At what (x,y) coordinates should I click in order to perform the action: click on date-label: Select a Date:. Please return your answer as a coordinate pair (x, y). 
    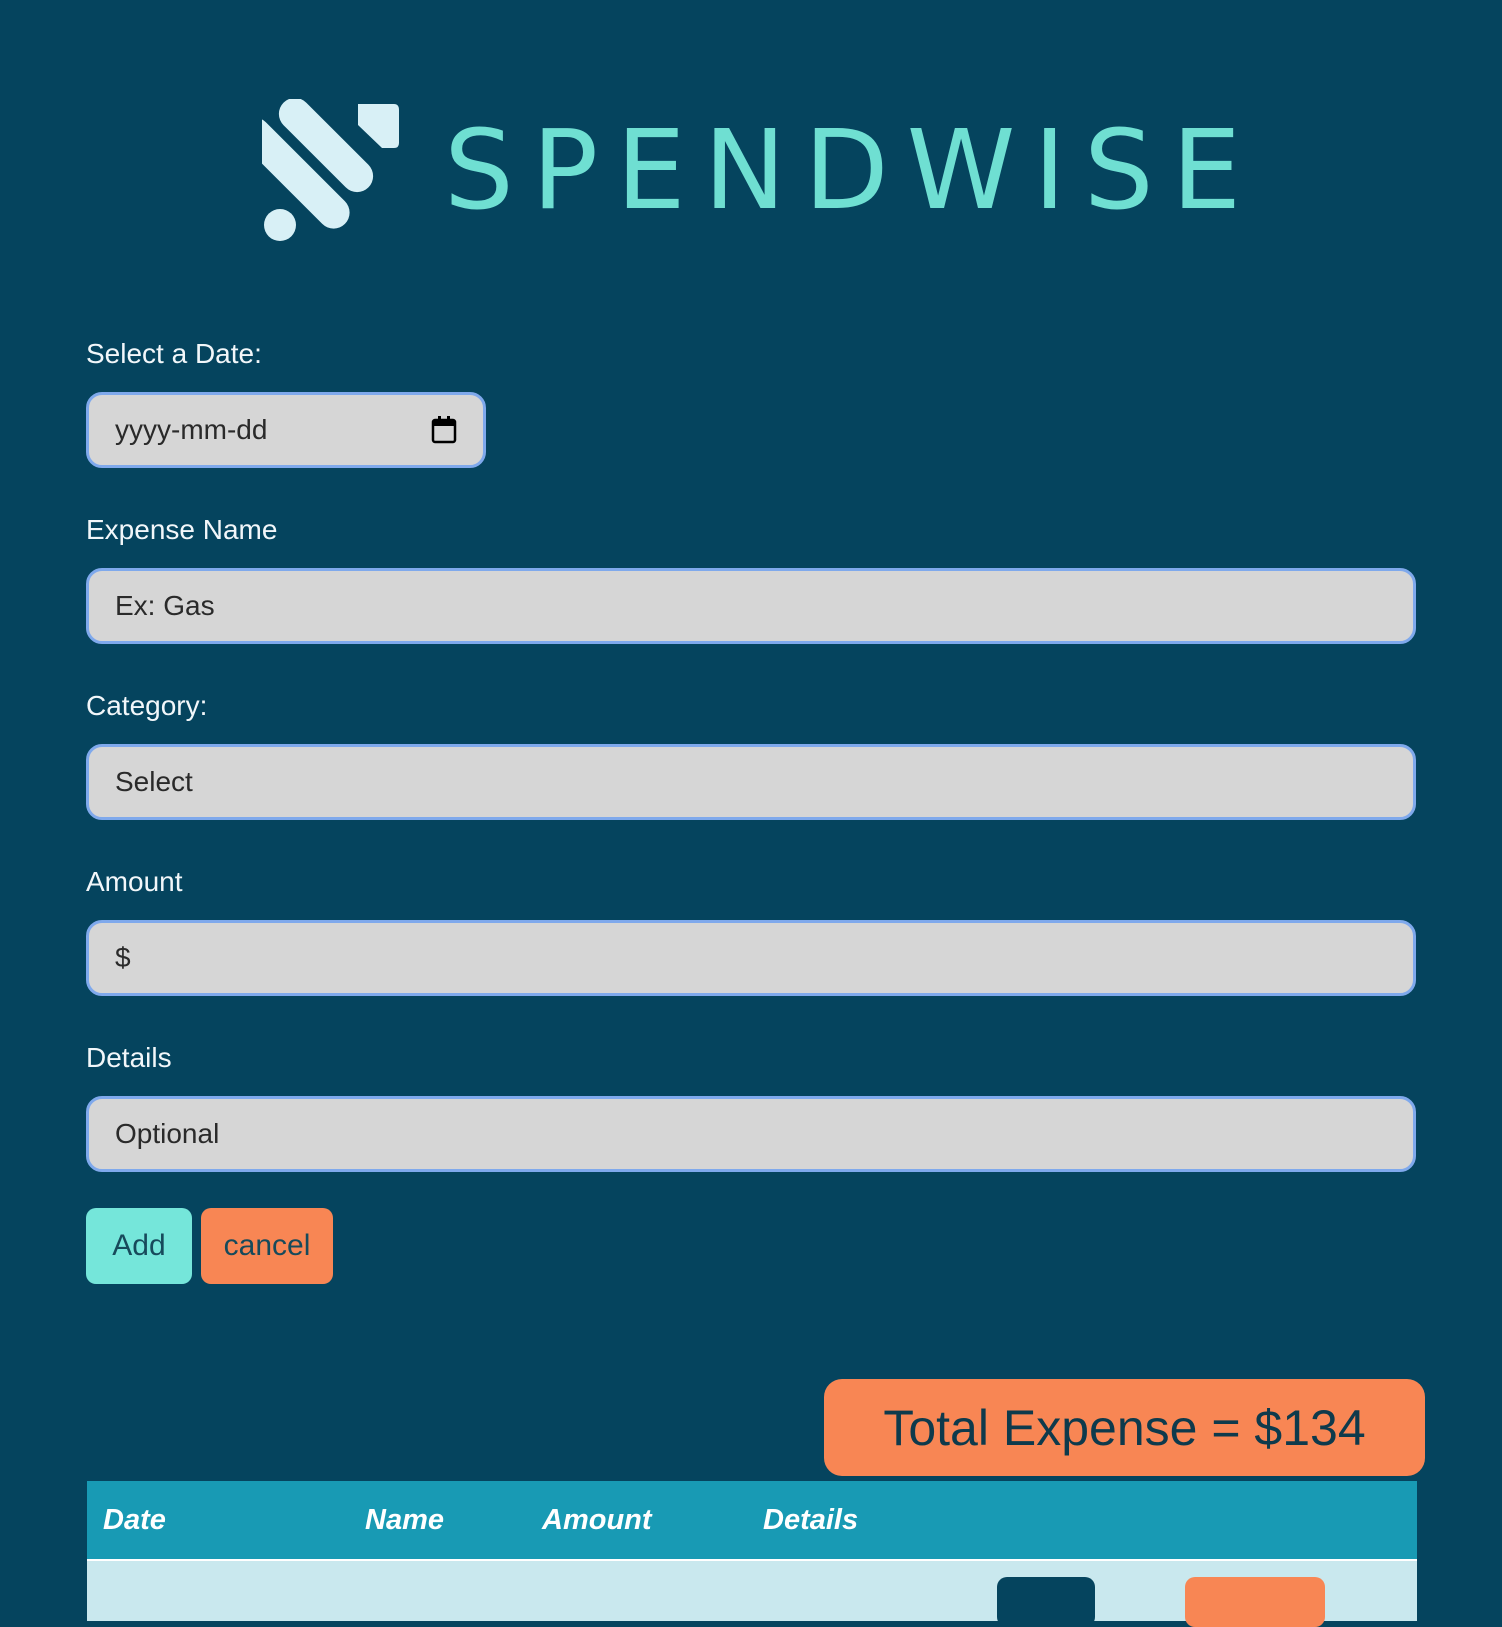
    Looking at the image, I should click on (174, 353).